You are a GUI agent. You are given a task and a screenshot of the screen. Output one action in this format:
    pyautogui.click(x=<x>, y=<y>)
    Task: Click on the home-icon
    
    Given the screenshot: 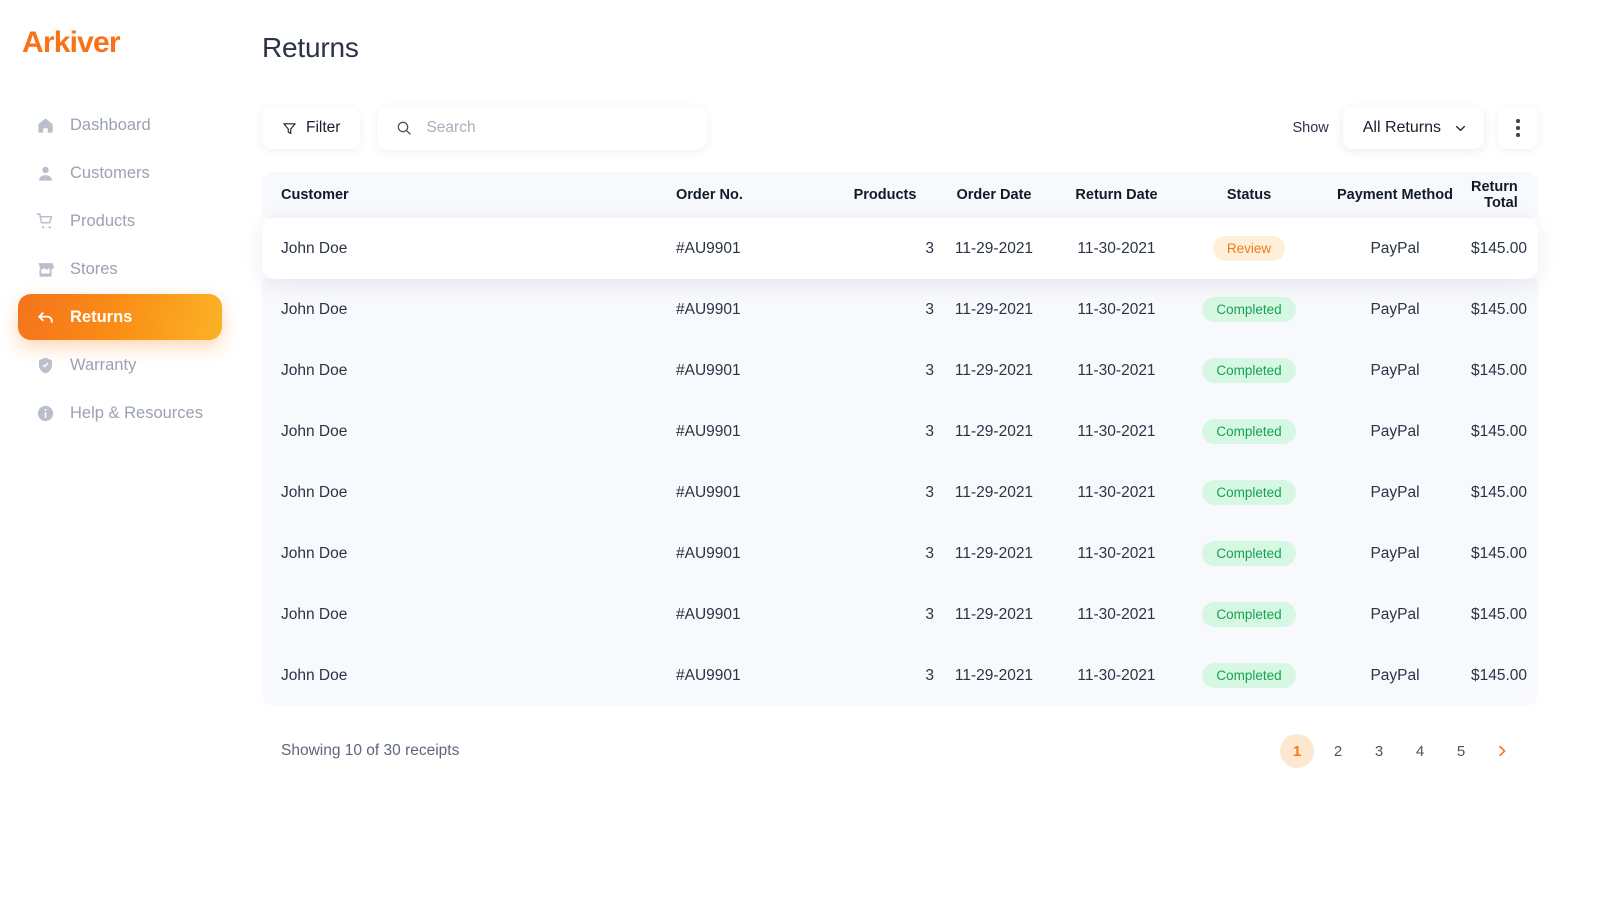 What is the action you would take?
    pyautogui.click(x=45, y=125)
    